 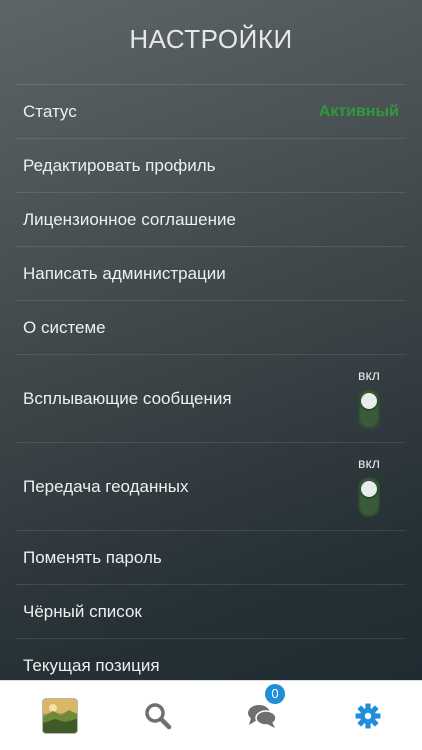 What do you see at coordinates (82, 611) in the screenshot?
I see `blacklist-label: Чёрный список` at bounding box center [82, 611].